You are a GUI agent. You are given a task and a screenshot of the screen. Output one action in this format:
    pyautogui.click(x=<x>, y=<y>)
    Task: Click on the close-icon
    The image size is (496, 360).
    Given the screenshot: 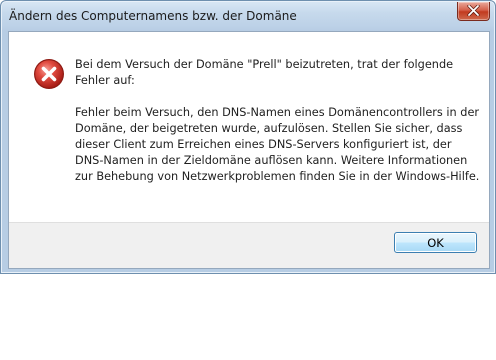 What is the action you would take?
    pyautogui.click(x=473, y=10)
    